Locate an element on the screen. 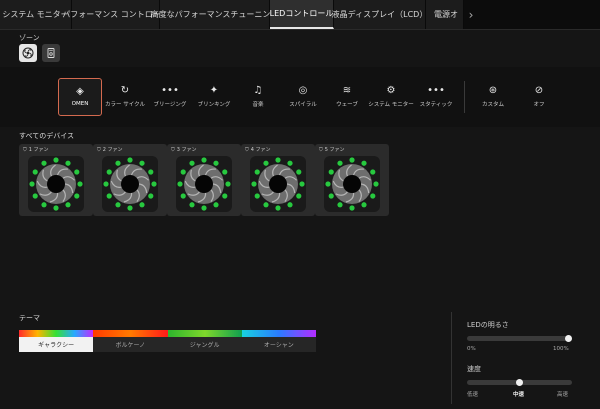 This screenshot has height=409, width=600. effect-system-monitor: ⚙ システム モニター is located at coordinates (391, 97).